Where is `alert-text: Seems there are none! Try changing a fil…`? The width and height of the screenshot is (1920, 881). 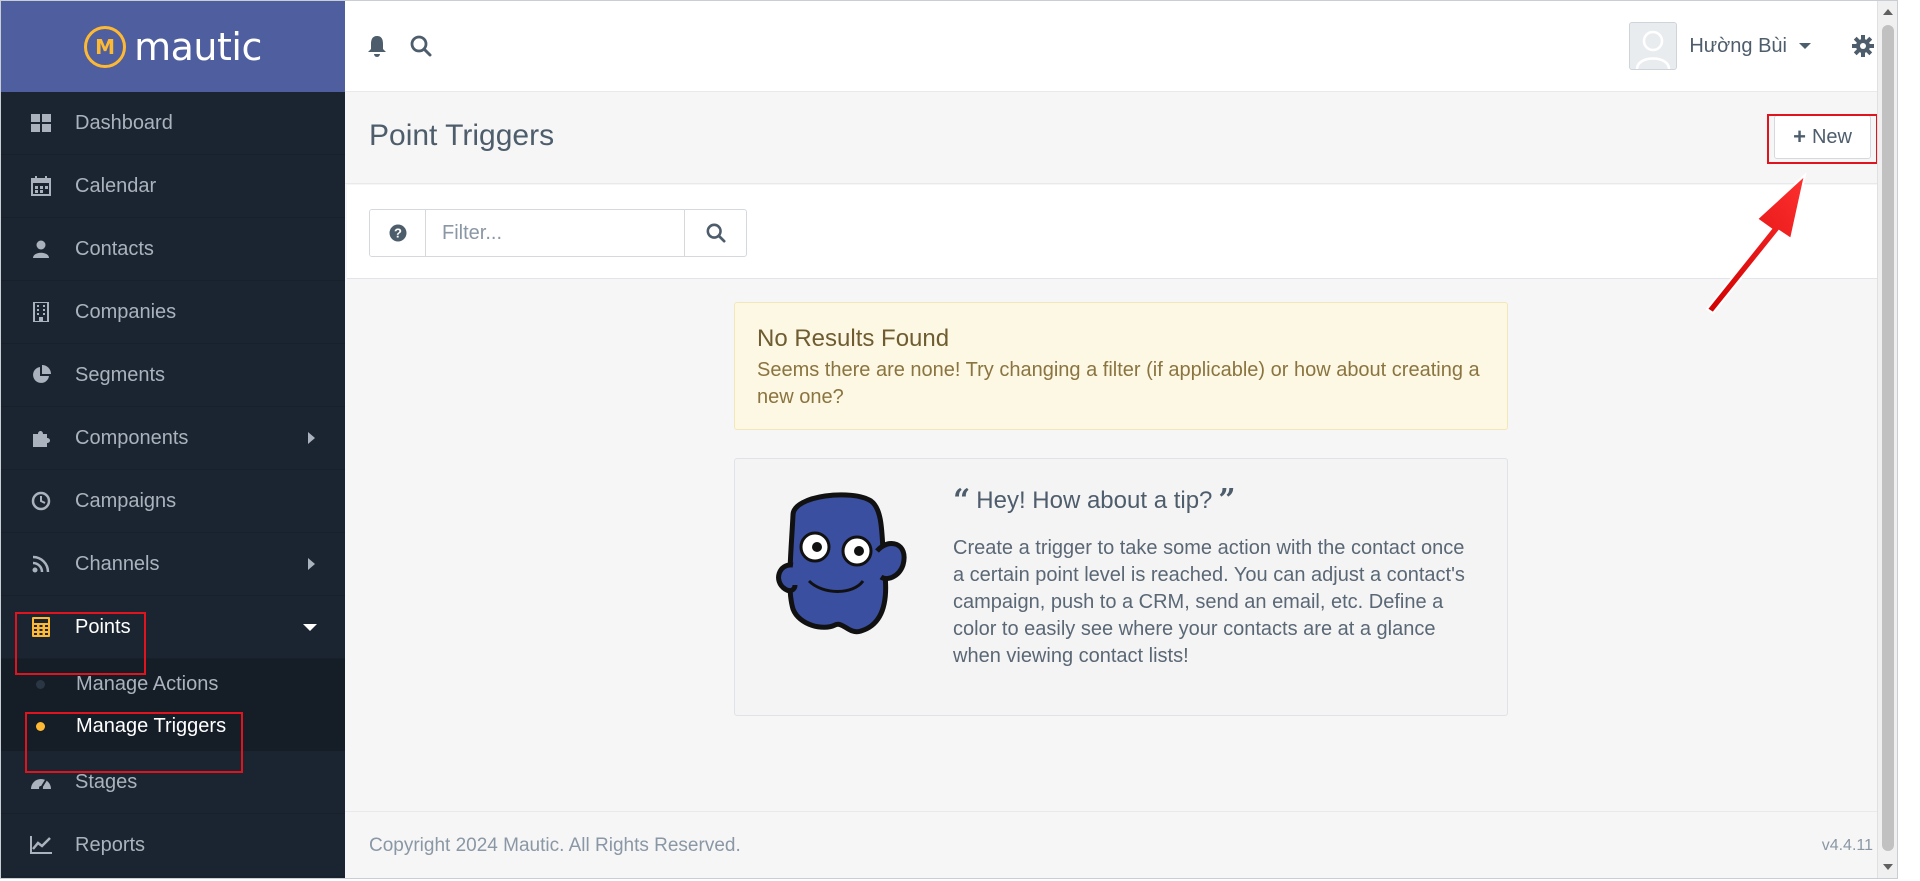
alert-text: Seems there are none! Try changing a fil… is located at coordinates (1118, 383).